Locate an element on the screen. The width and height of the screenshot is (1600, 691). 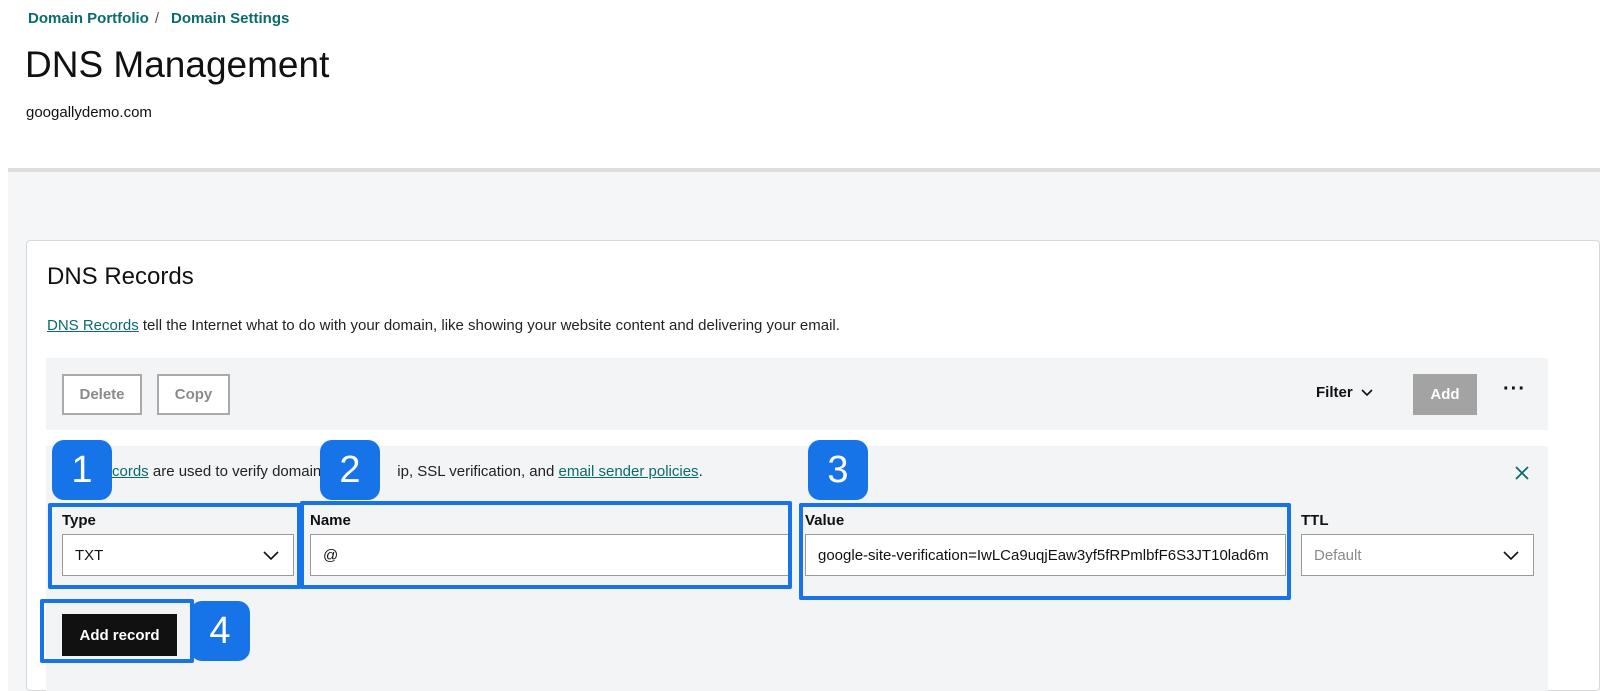
records-link: cords is located at coordinates (130, 471).